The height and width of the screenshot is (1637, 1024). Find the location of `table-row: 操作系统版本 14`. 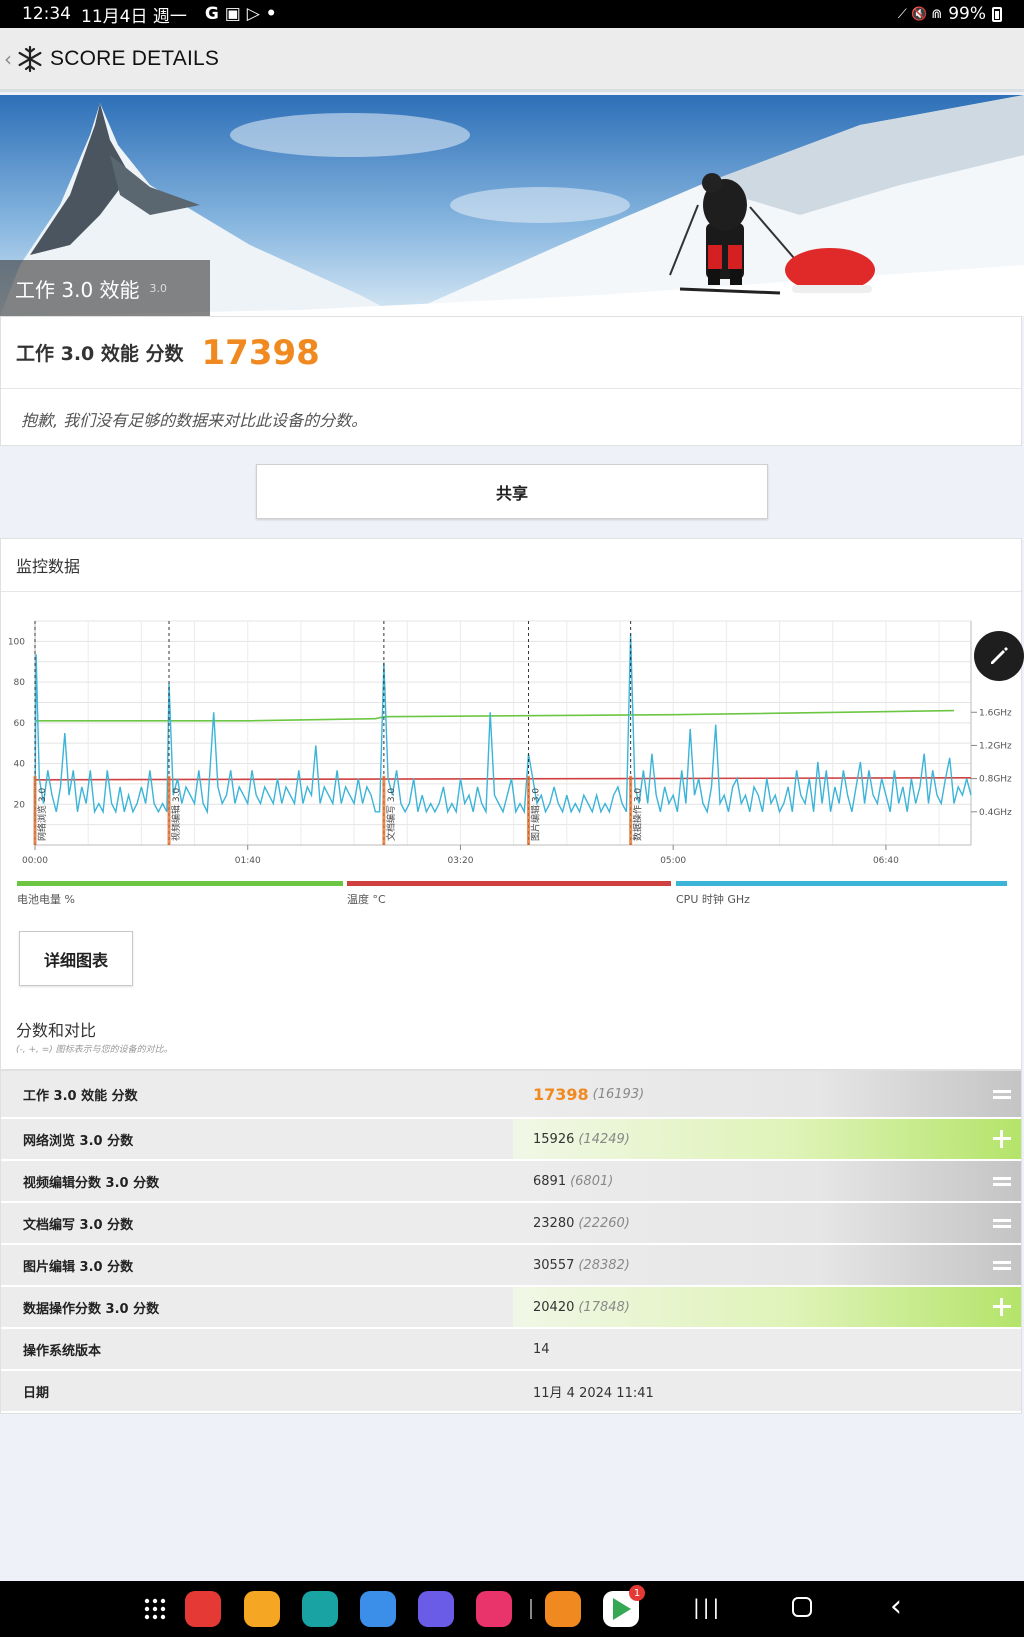

table-row: 操作系统版本 14 is located at coordinates (511, 1350).